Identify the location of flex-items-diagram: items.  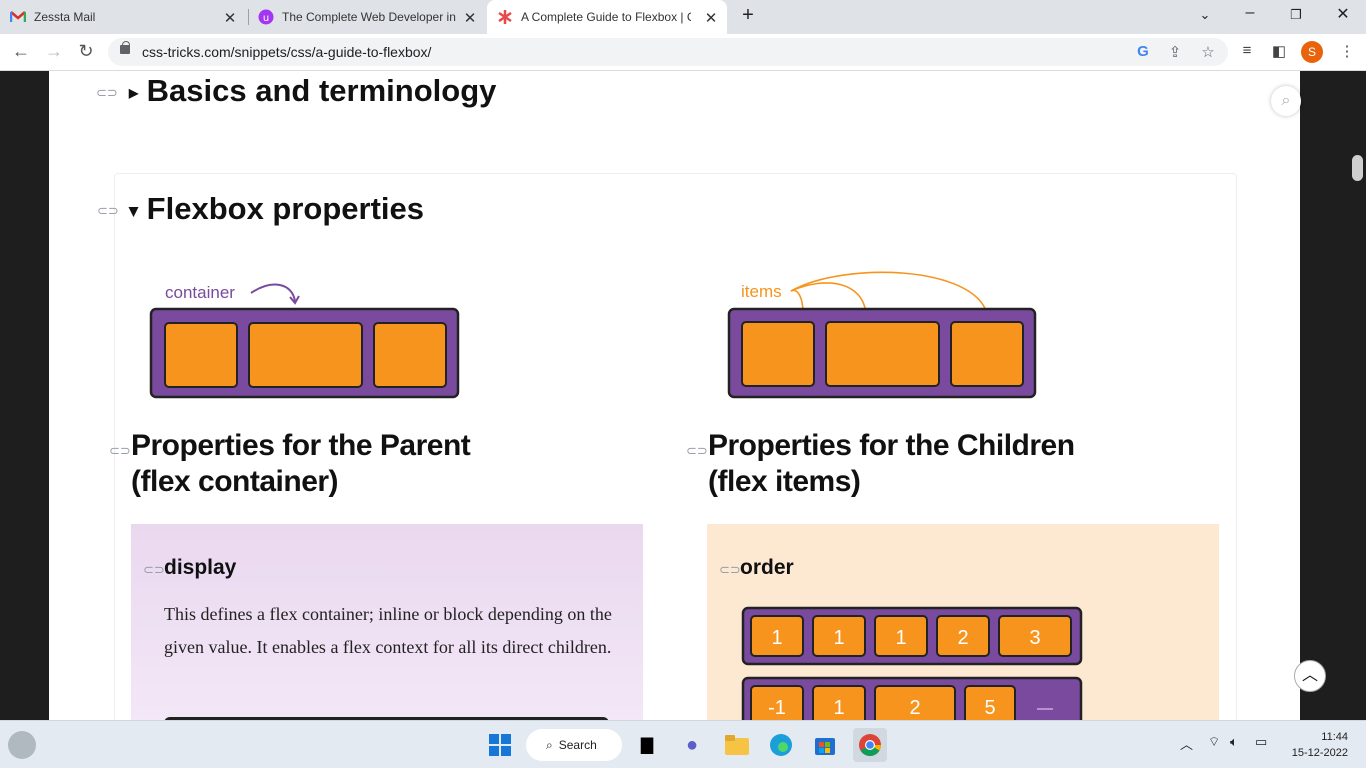
(882, 335).